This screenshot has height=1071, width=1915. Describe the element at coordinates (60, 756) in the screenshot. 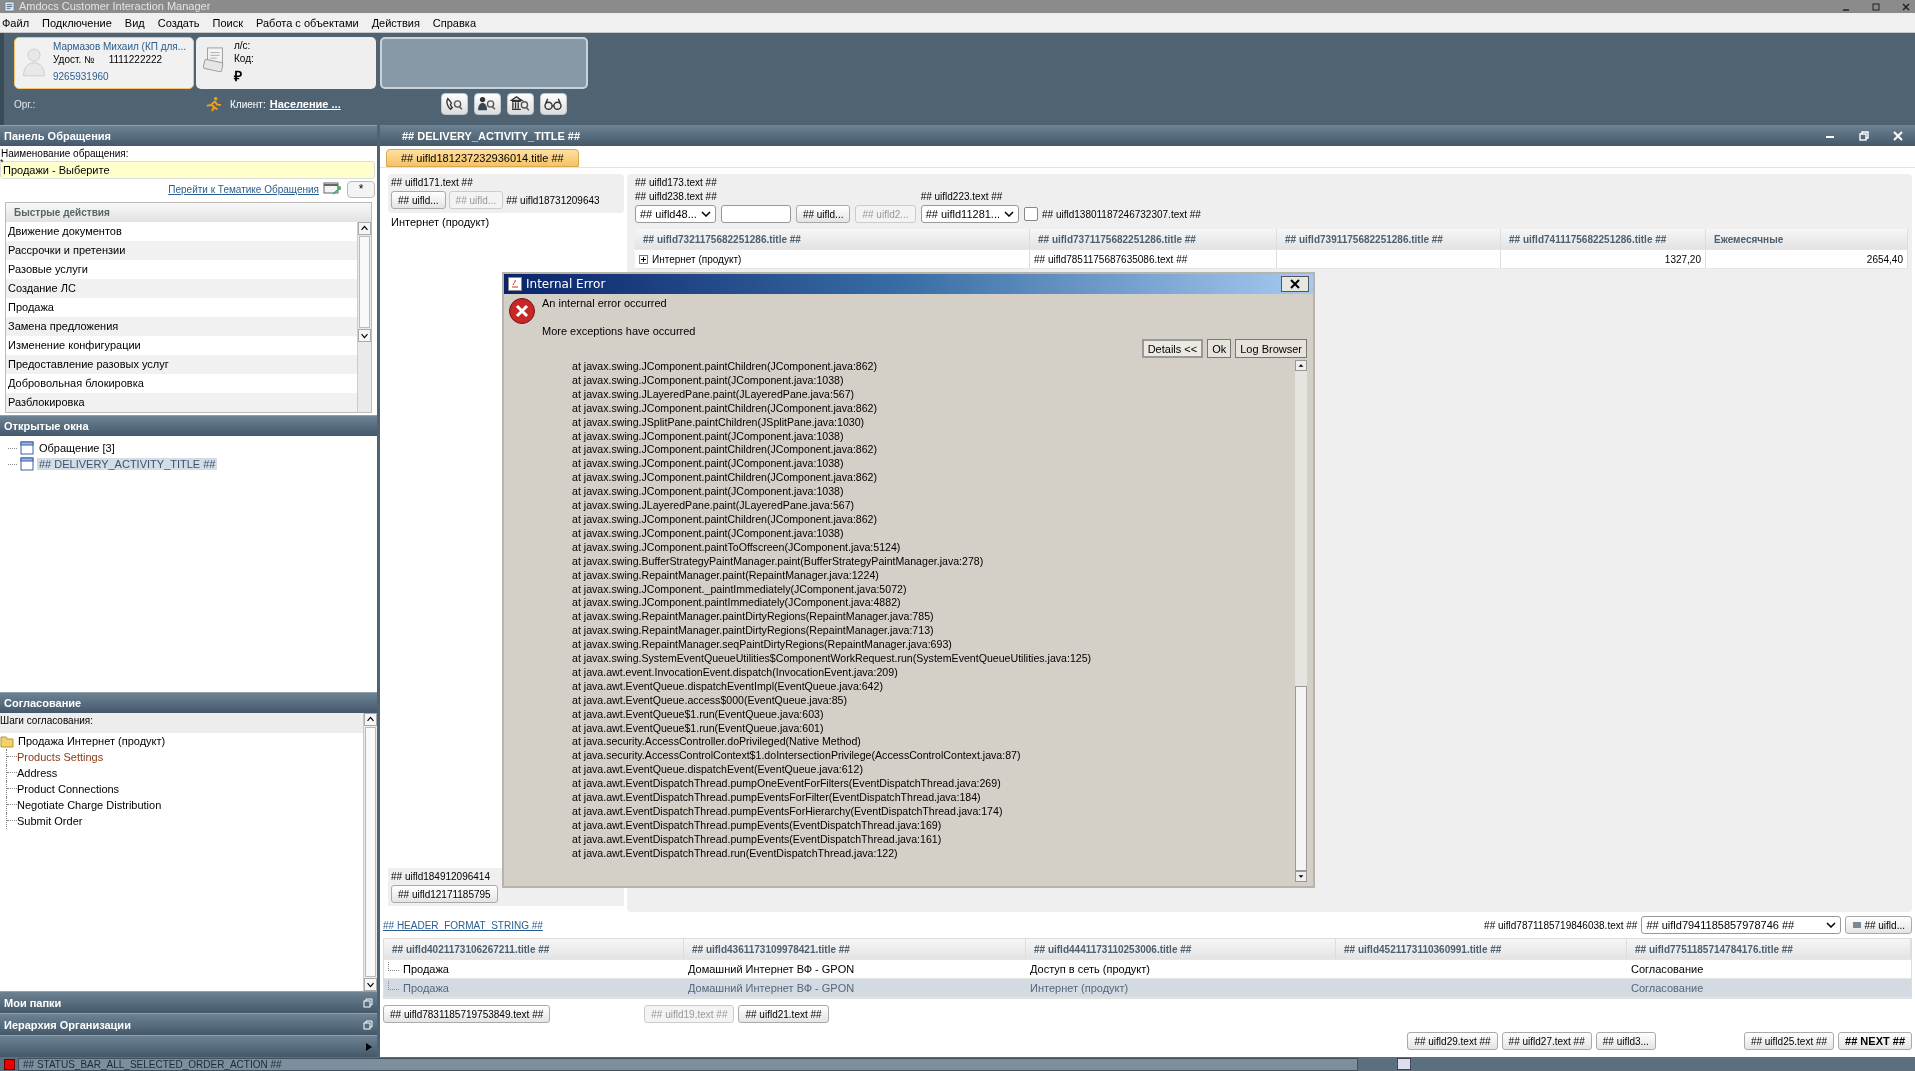

I see `approval-step: Products Settings` at that location.